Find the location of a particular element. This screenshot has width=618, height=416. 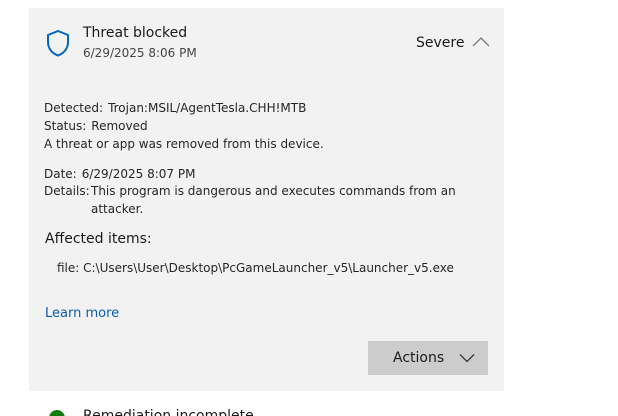

detected-value: Trojan:MSIL/AgentTesla.CHH!MTB is located at coordinates (207, 108).